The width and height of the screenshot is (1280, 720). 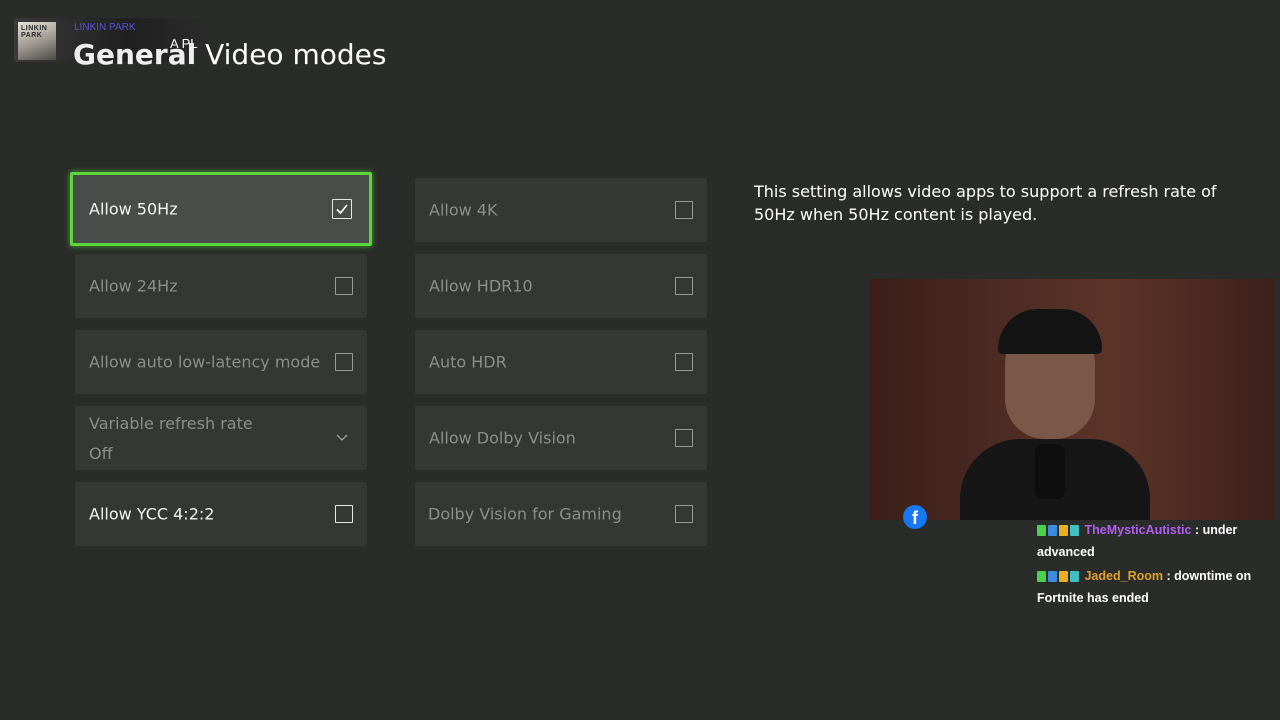 I want to click on webcam-overlay, so click(x=1072, y=399).